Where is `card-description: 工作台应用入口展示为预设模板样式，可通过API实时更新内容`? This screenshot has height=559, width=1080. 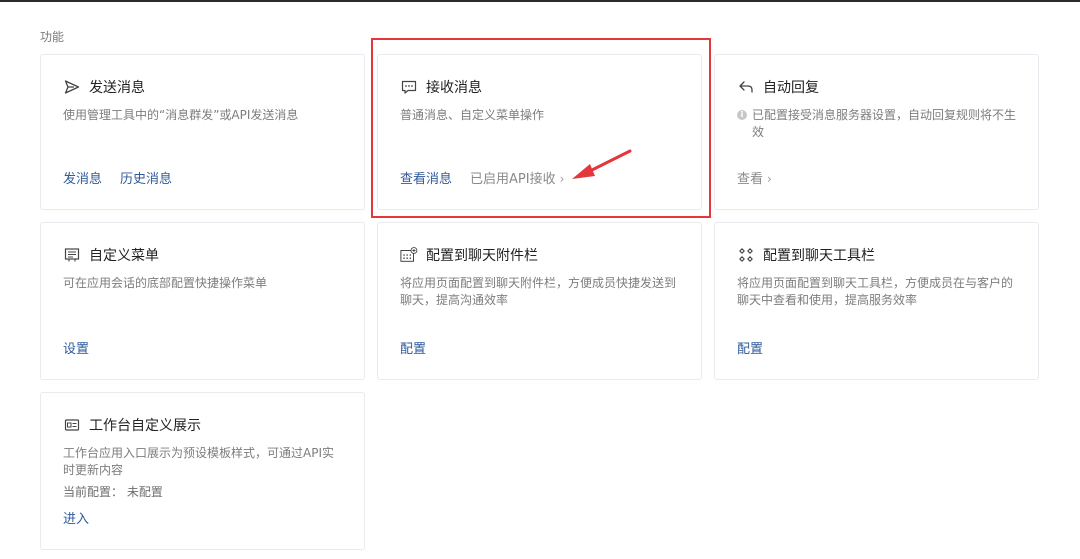 card-description: 工作台应用入口展示为预设模板样式，可通过API实时更新内容 is located at coordinates (198, 461).